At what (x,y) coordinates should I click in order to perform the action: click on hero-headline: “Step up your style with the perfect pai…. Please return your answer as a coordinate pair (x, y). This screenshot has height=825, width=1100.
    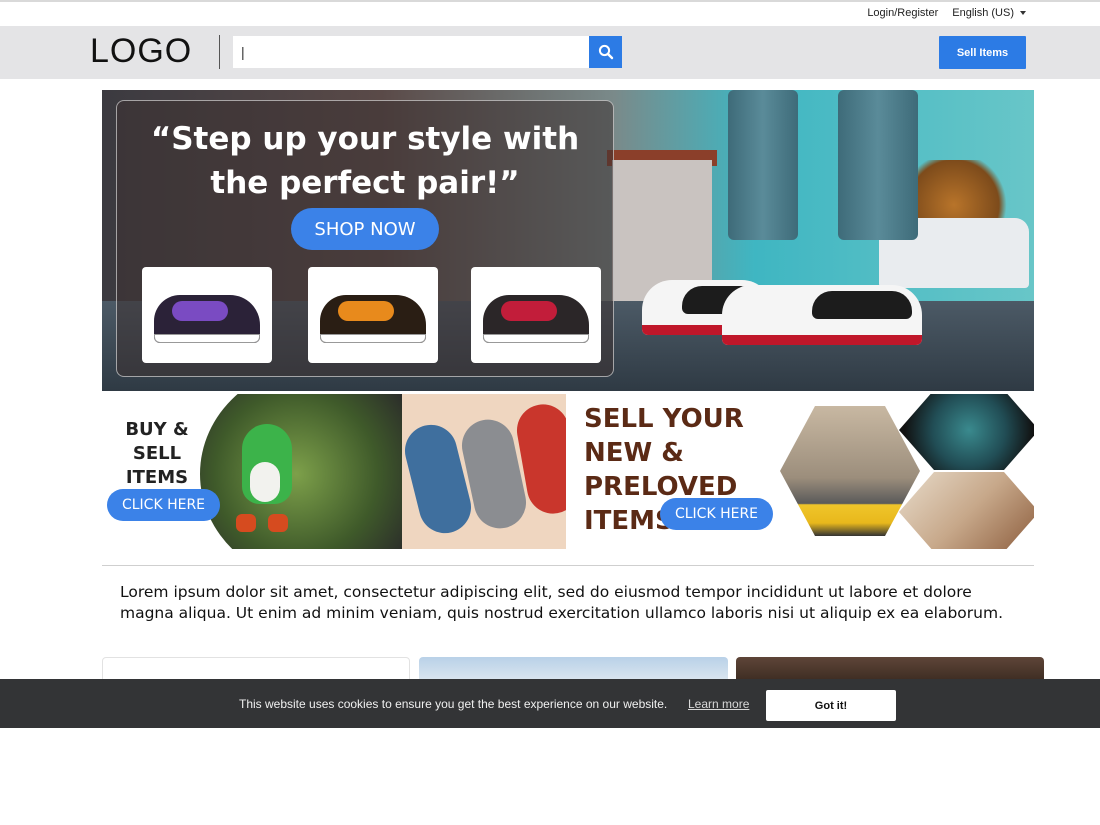
    Looking at the image, I should click on (365, 161).